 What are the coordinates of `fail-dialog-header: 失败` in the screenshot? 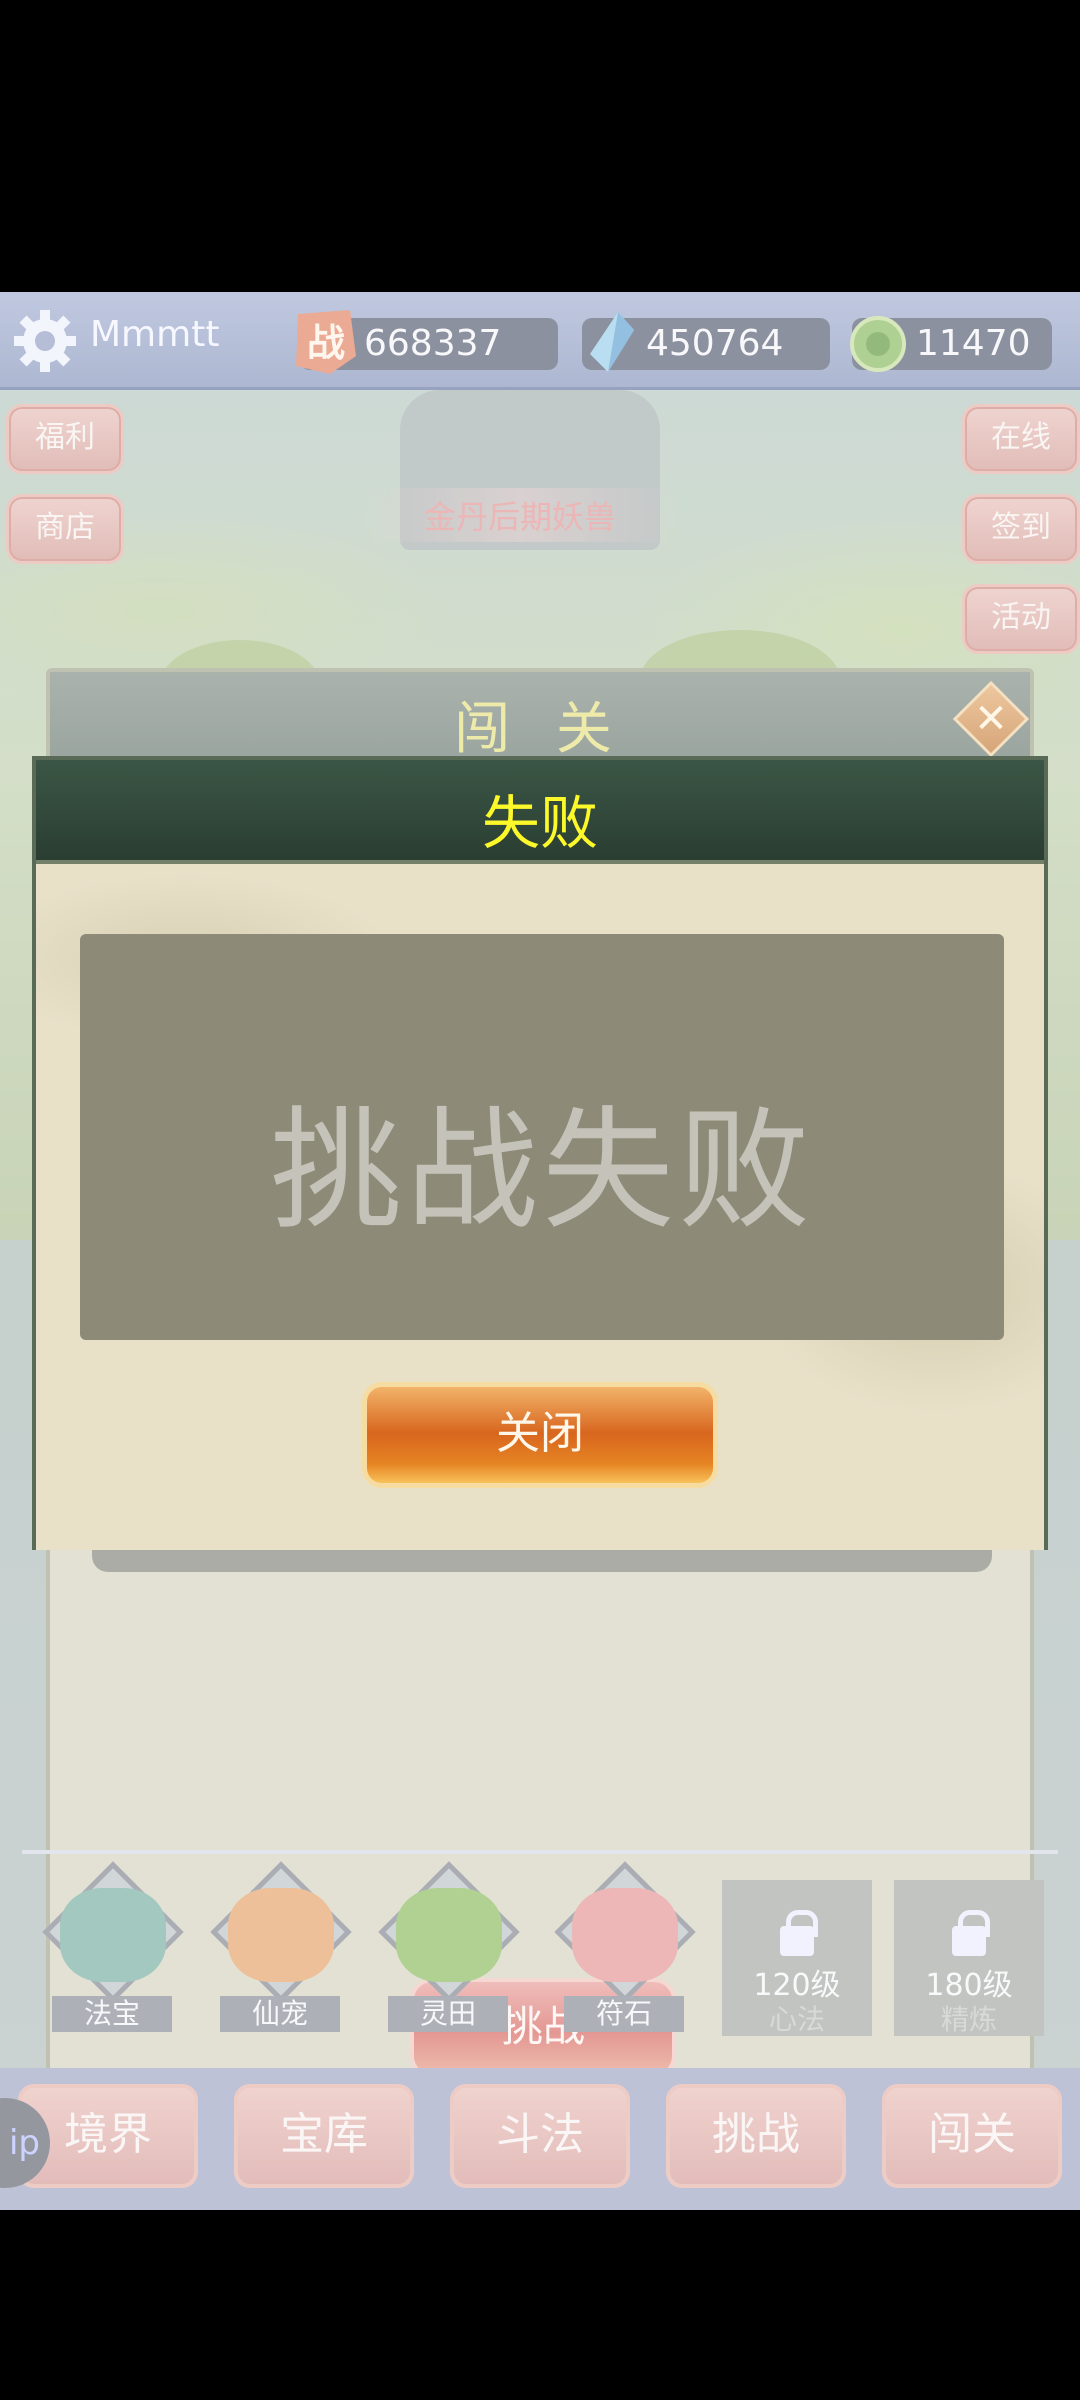 It's located at (540, 812).